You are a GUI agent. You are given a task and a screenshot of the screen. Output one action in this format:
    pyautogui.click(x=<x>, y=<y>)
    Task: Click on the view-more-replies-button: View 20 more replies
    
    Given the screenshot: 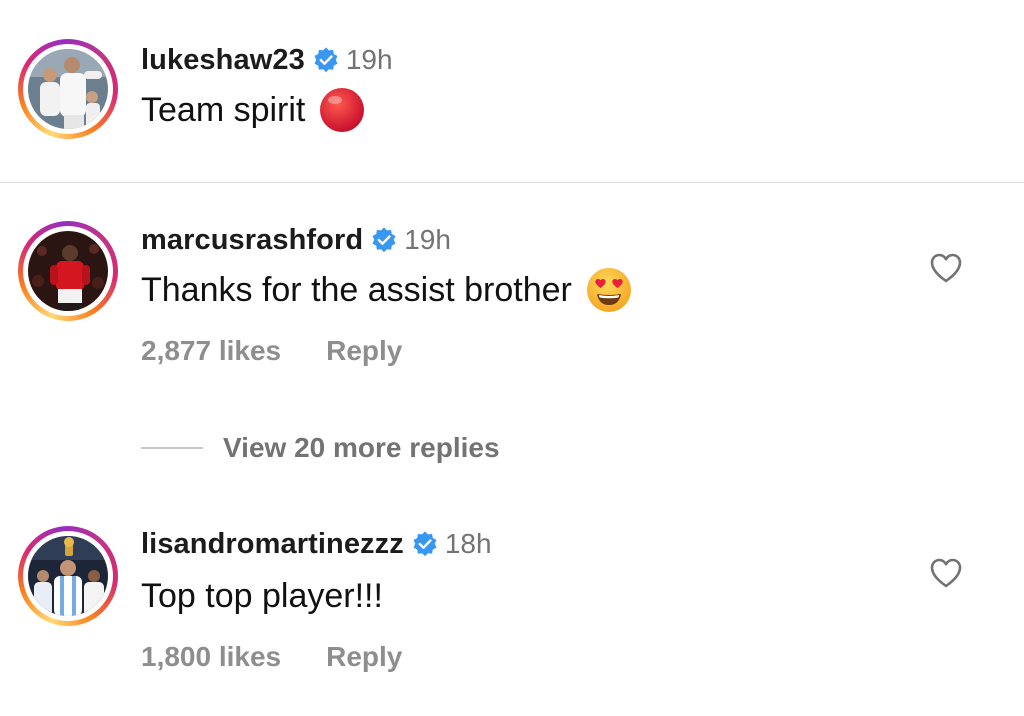 What is the action you would take?
    pyautogui.click(x=320, y=448)
    